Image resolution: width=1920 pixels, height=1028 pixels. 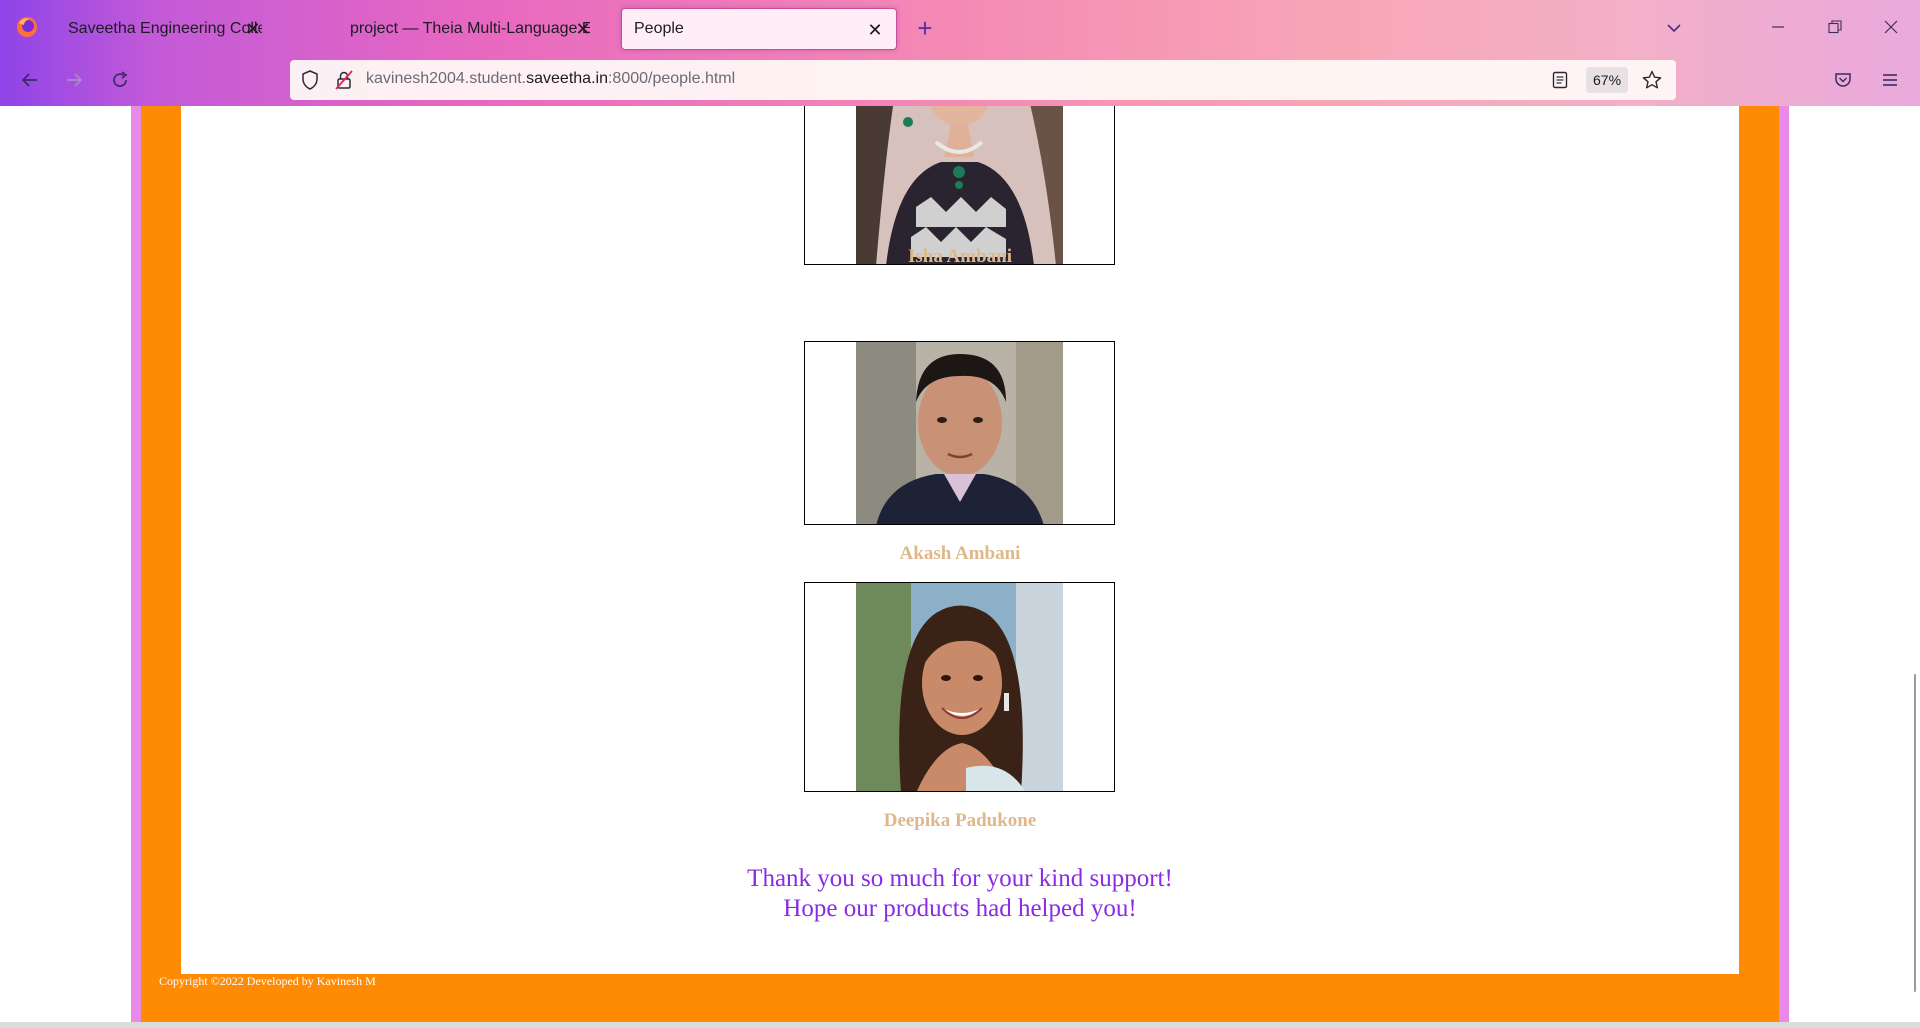 I want to click on pocket-icon, so click(x=1843, y=80).